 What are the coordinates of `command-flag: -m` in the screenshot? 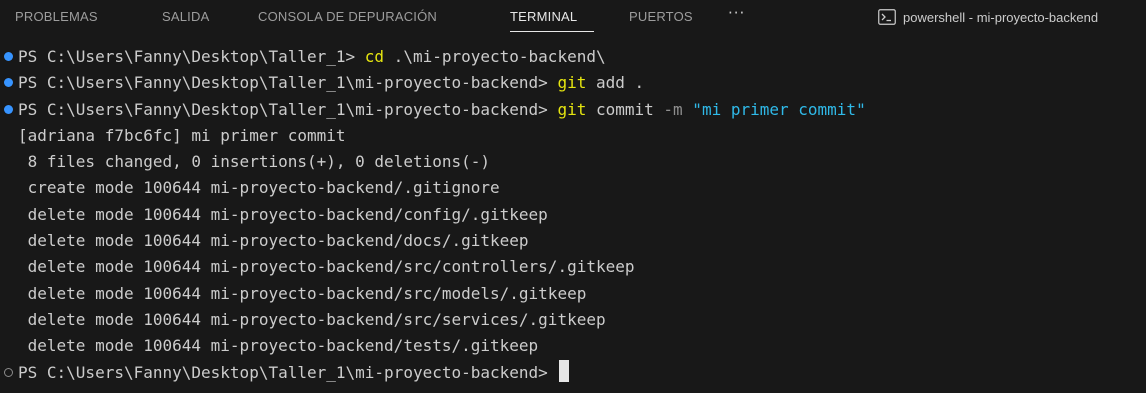 It's located at (673, 109).